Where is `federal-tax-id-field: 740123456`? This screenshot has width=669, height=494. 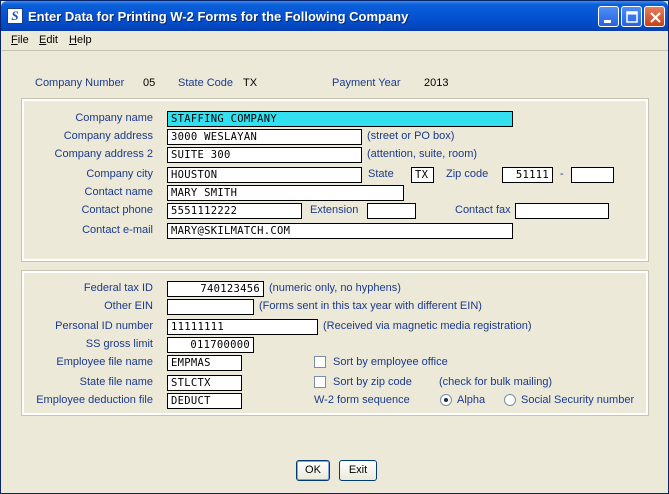 federal-tax-id-field: 740123456 is located at coordinates (215, 289).